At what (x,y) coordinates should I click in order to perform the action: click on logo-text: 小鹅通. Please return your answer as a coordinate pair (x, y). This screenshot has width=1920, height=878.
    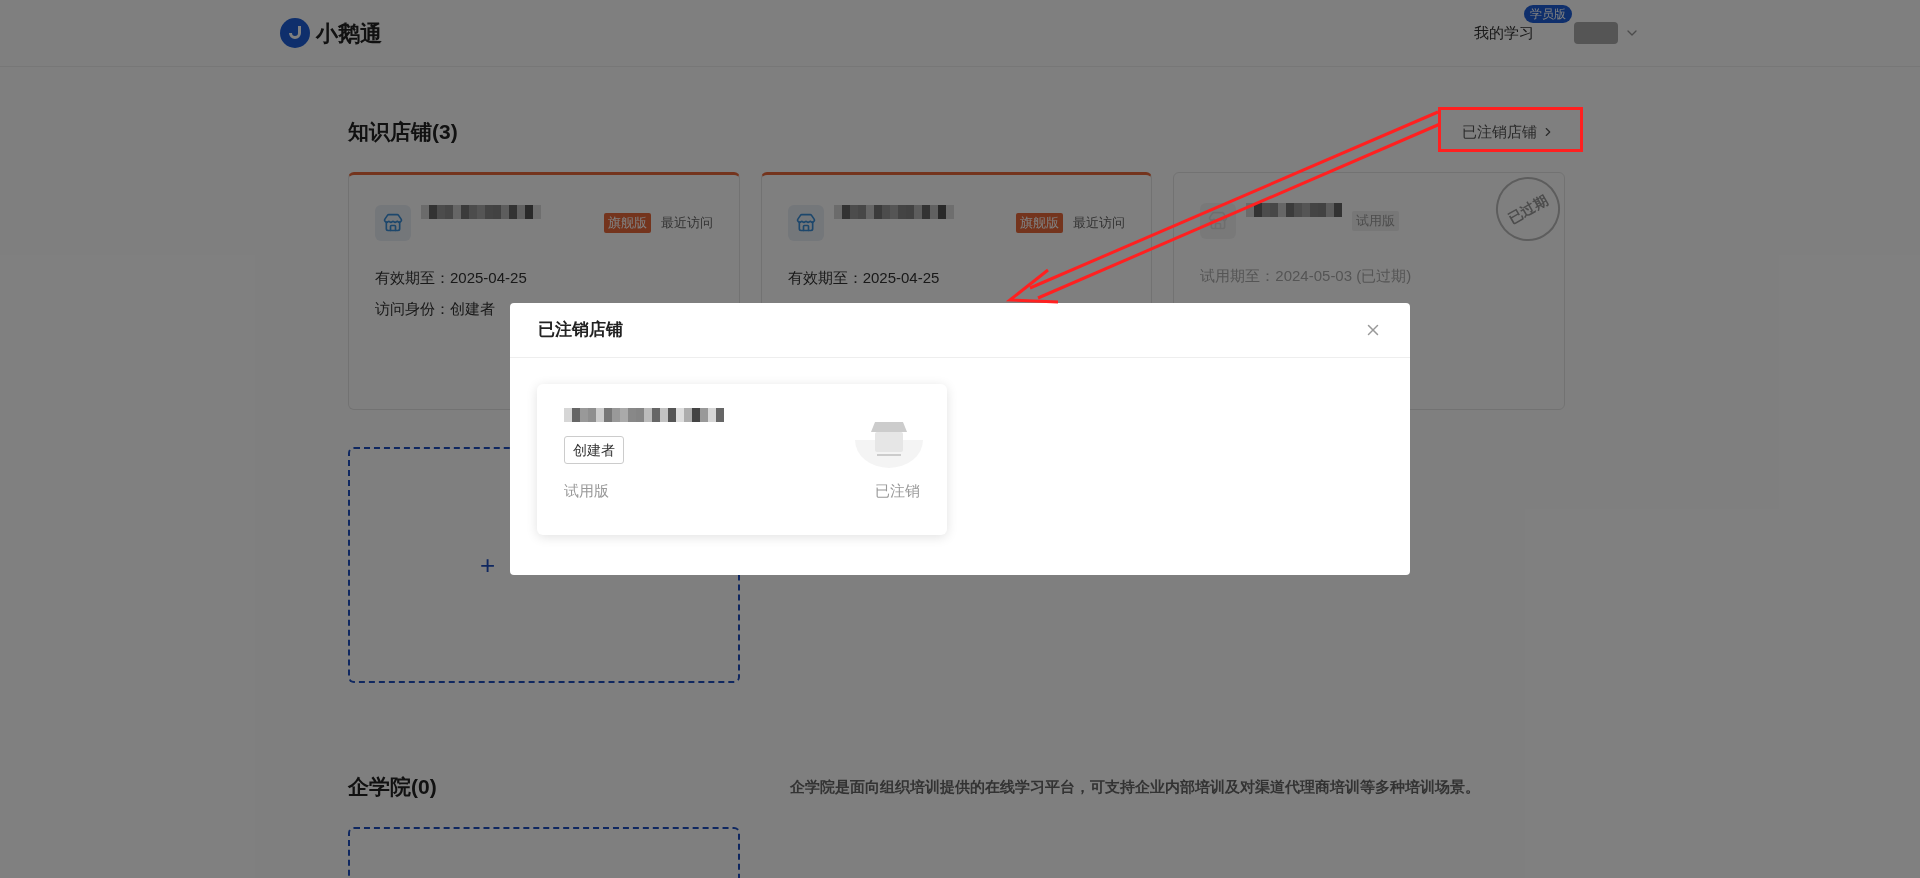
    Looking at the image, I should click on (349, 33).